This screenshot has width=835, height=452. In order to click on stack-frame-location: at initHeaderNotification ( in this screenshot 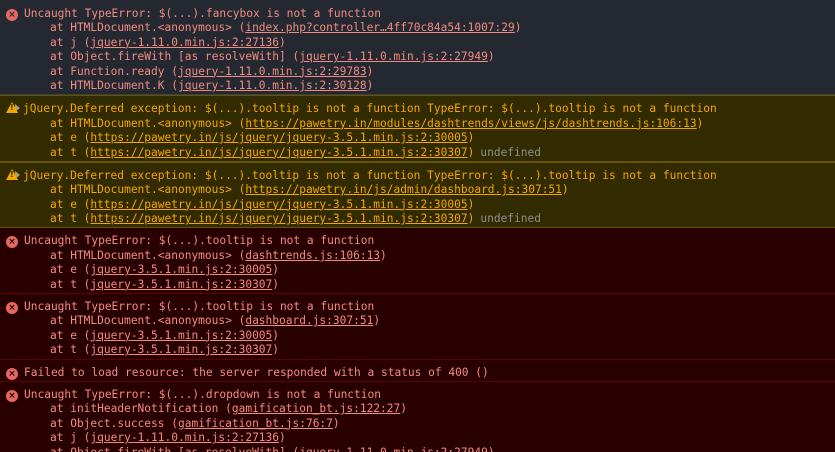, I will do `click(141, 409)`.